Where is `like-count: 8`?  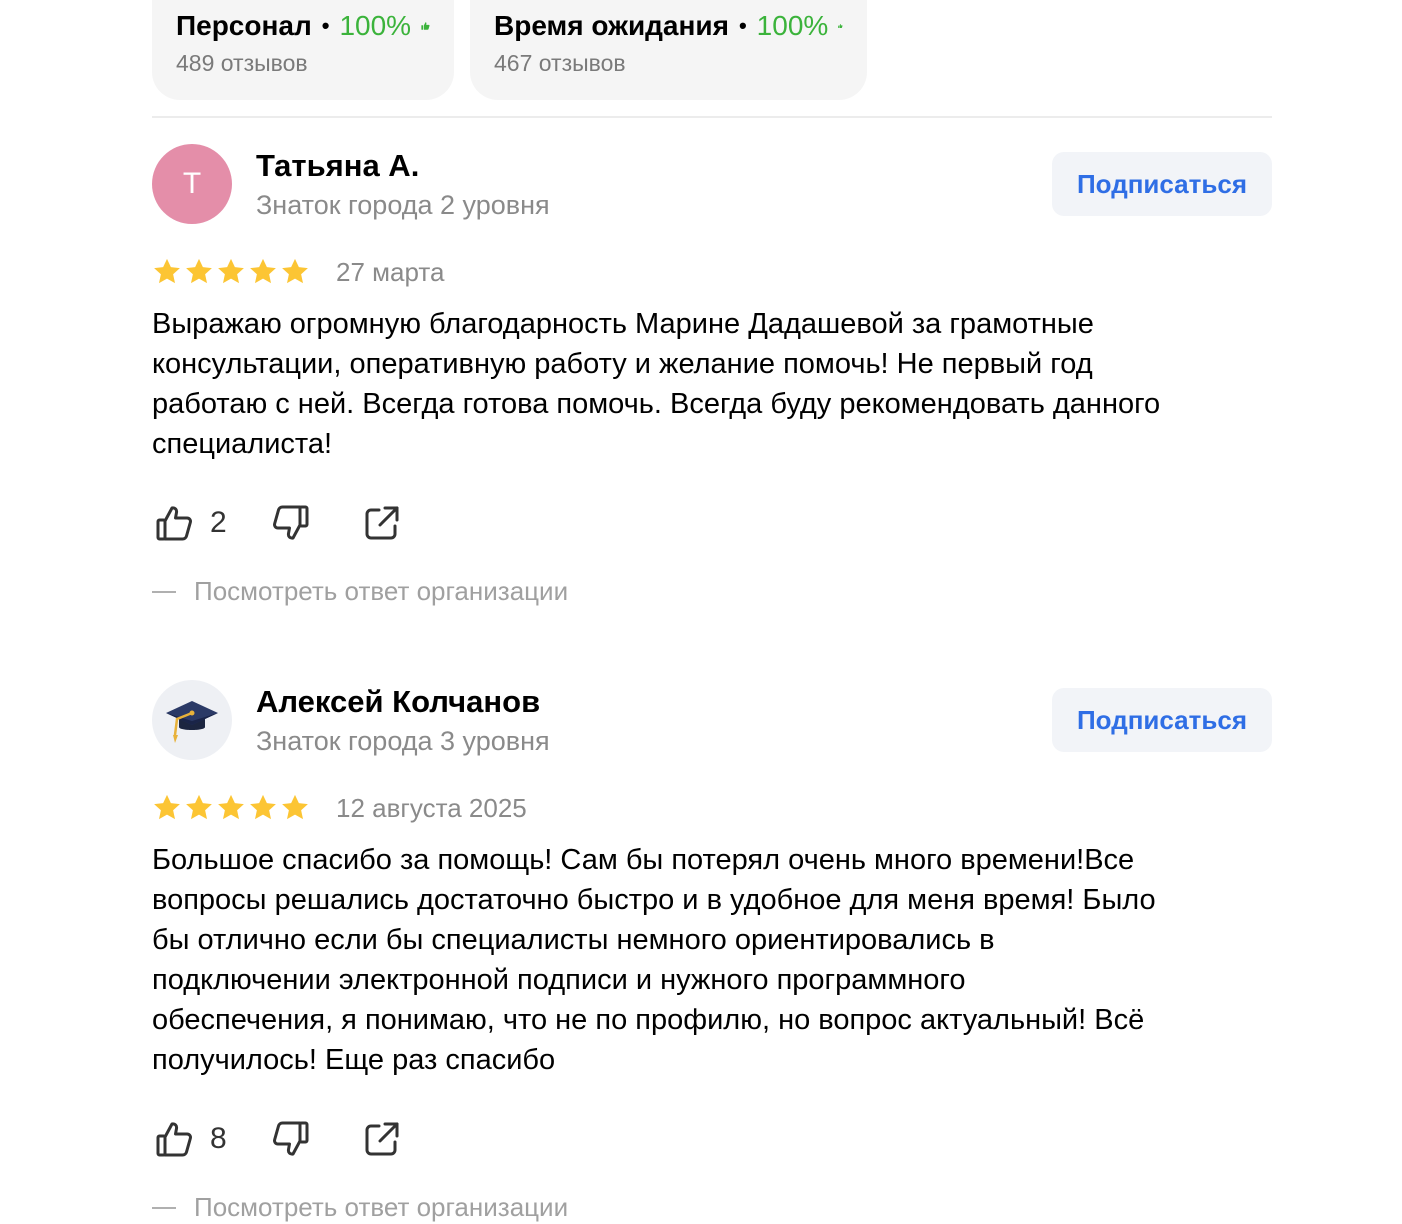
like-count: 8 is located at coordinates (218, 1138).